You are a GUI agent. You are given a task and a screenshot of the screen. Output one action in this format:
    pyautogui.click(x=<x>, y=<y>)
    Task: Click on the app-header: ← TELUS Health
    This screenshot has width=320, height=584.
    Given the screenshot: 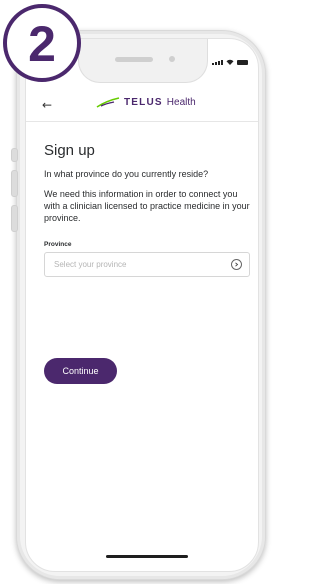 What is the action you would take?
    pyautogui.click(x=142, y=106)
    